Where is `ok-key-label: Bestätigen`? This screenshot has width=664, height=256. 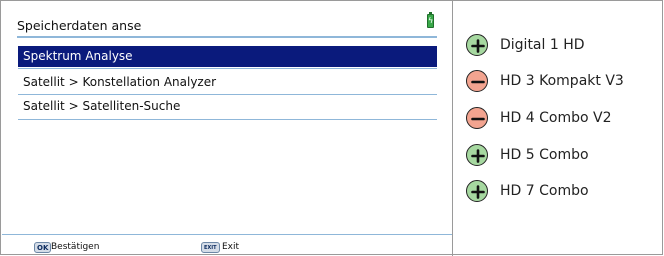 ok-key-label: Bestätigen is located at coordinates (75, 247).